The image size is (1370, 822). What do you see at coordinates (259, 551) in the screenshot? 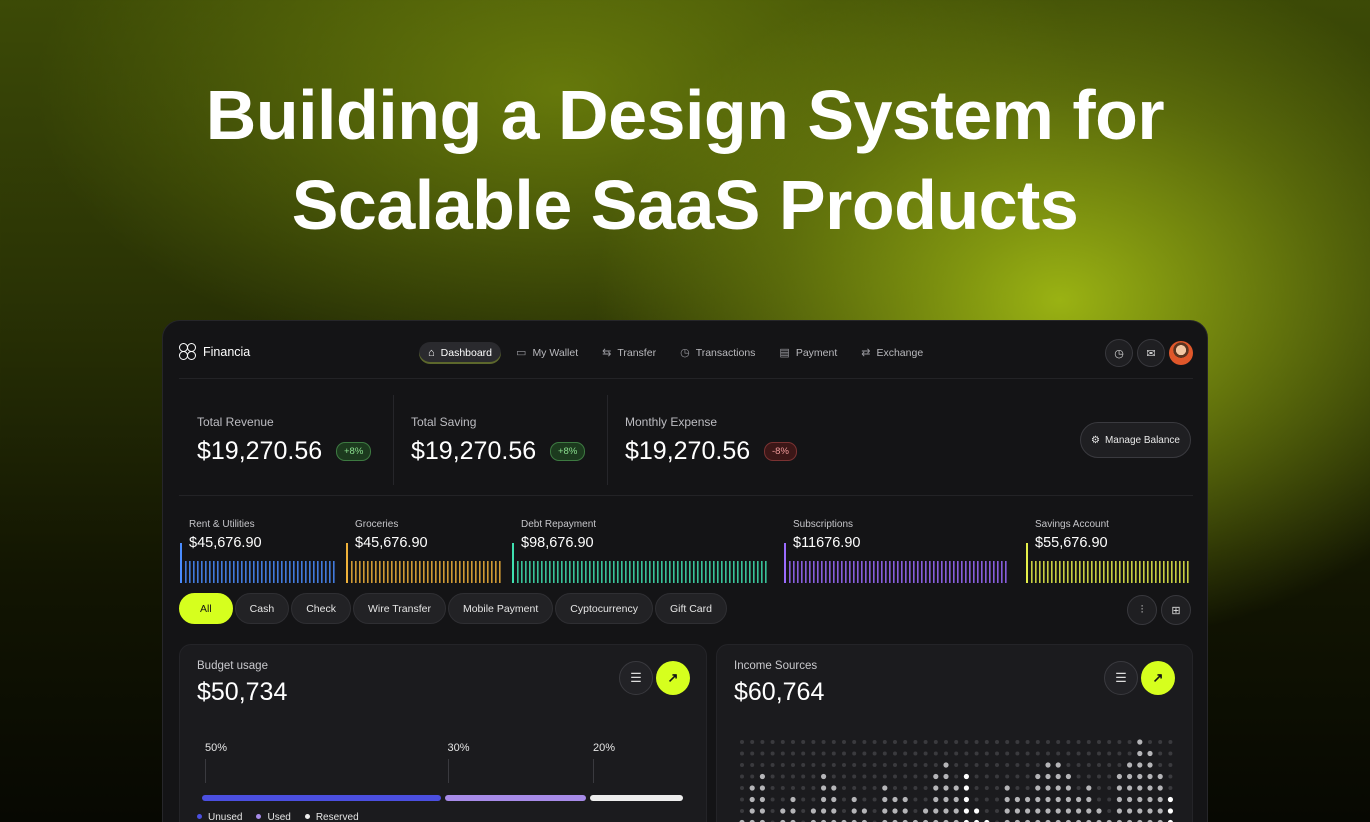
I see `category-rent-utilities: Rent & Utilities $45,676.90` at bounding box center [259, 551].